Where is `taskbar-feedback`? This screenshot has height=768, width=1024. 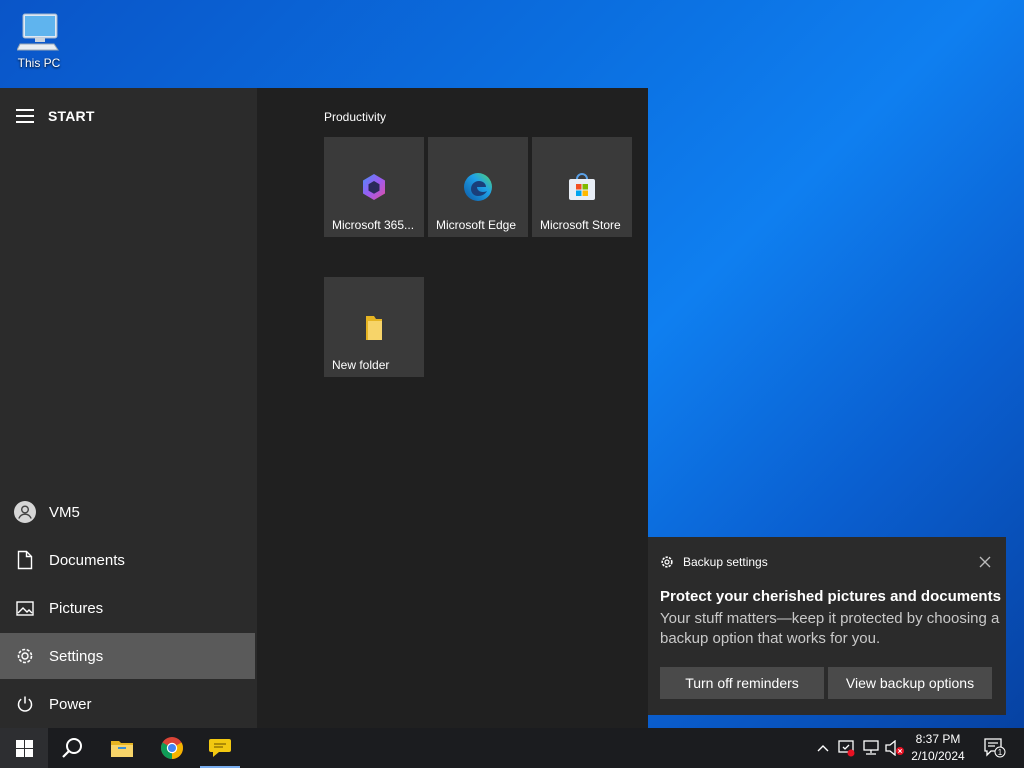 taskbar-feedback is located at coordinates (220, 748).